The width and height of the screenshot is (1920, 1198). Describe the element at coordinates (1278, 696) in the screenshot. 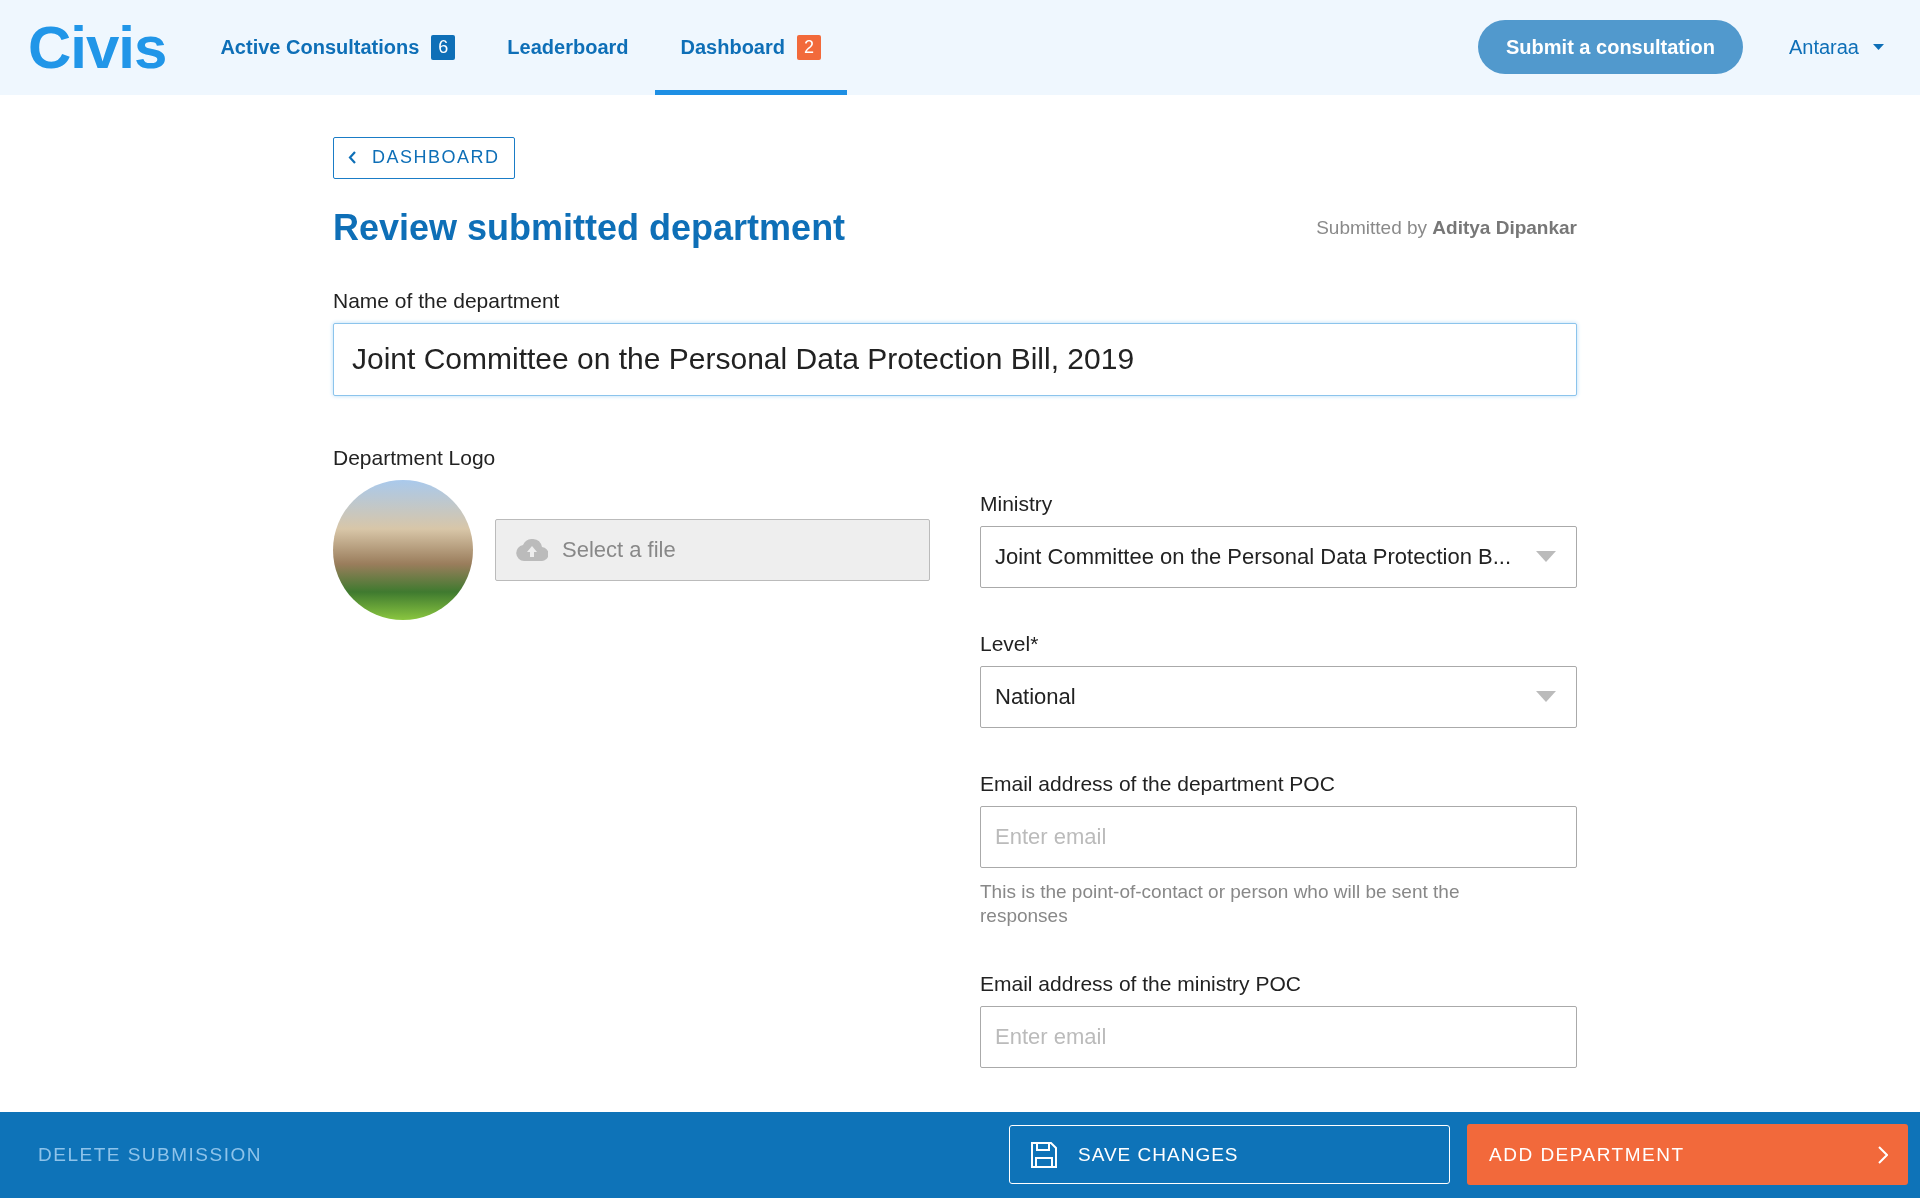

I see `level-dropdown: National` at that location.